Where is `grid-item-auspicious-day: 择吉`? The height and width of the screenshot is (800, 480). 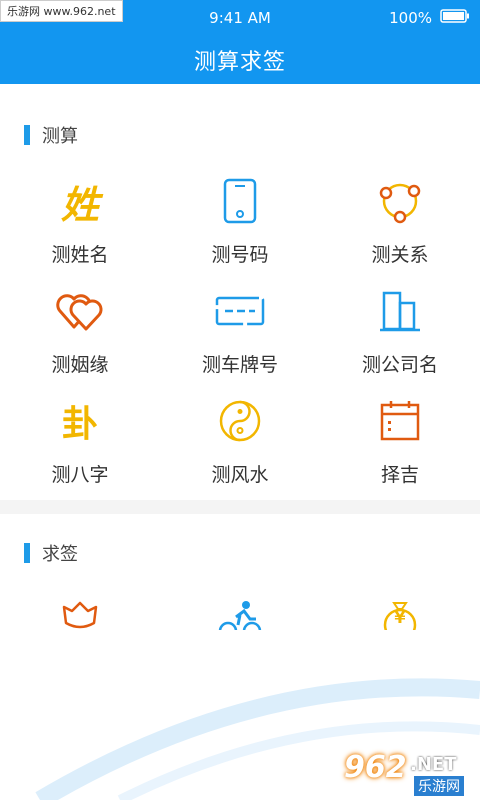
grid-item-auspicious-day: 择吉 is located at coordinates (400, 447).